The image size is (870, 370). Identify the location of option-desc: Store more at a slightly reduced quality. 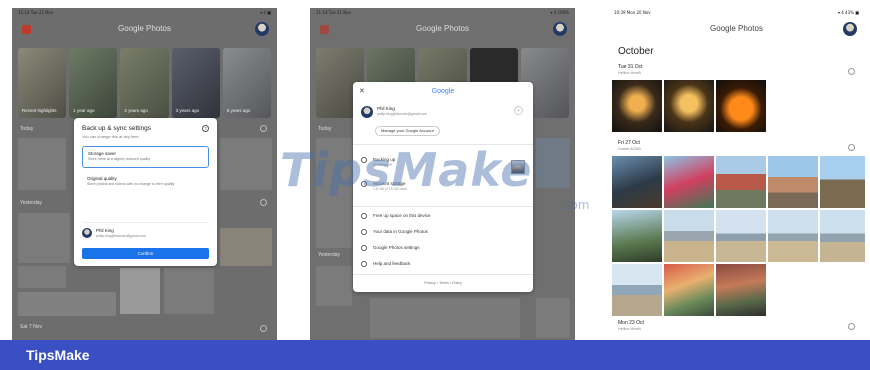
(119, 159).